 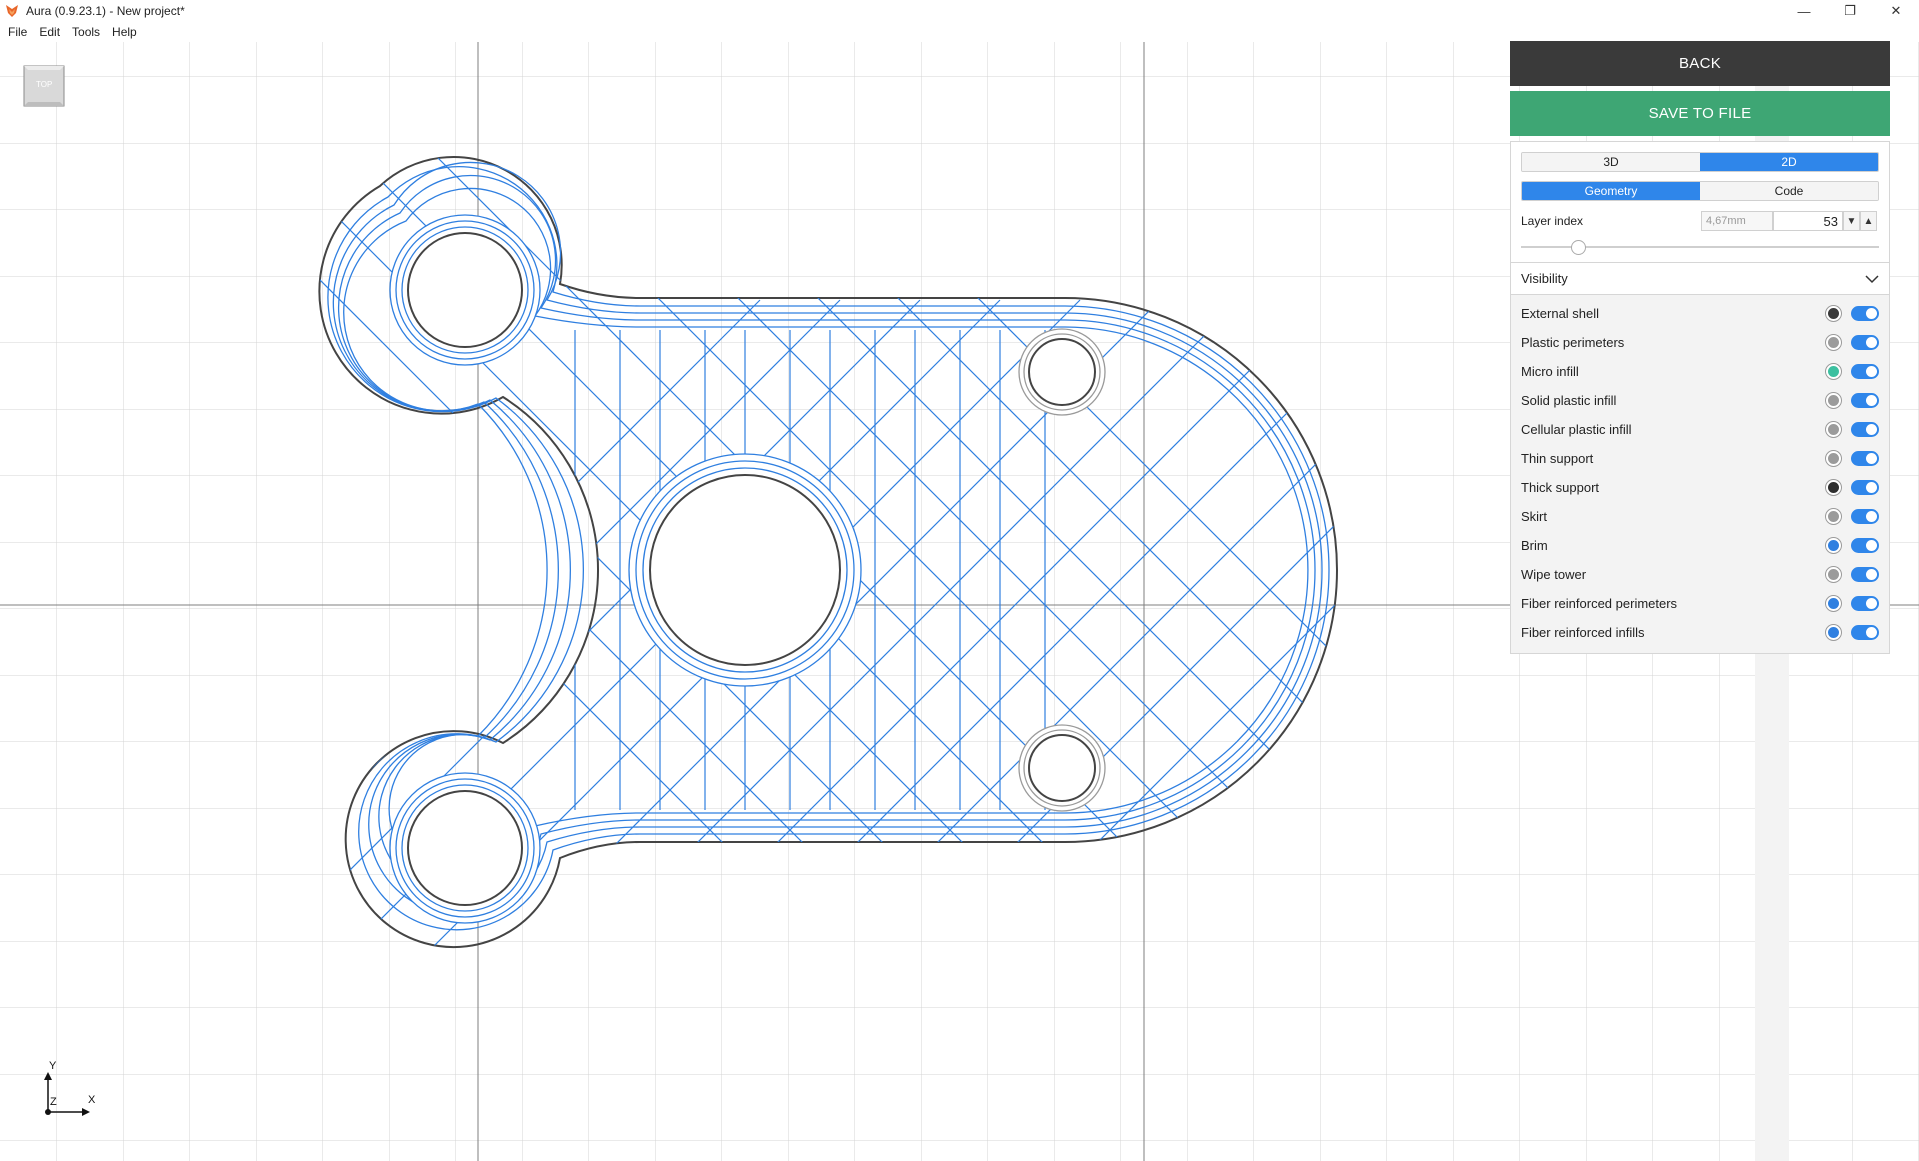 What do you see at coordinates (959, 32) in the screenshot?
I see `menu-bar: File Edit Tools Help` at bounding box center [959, 32].